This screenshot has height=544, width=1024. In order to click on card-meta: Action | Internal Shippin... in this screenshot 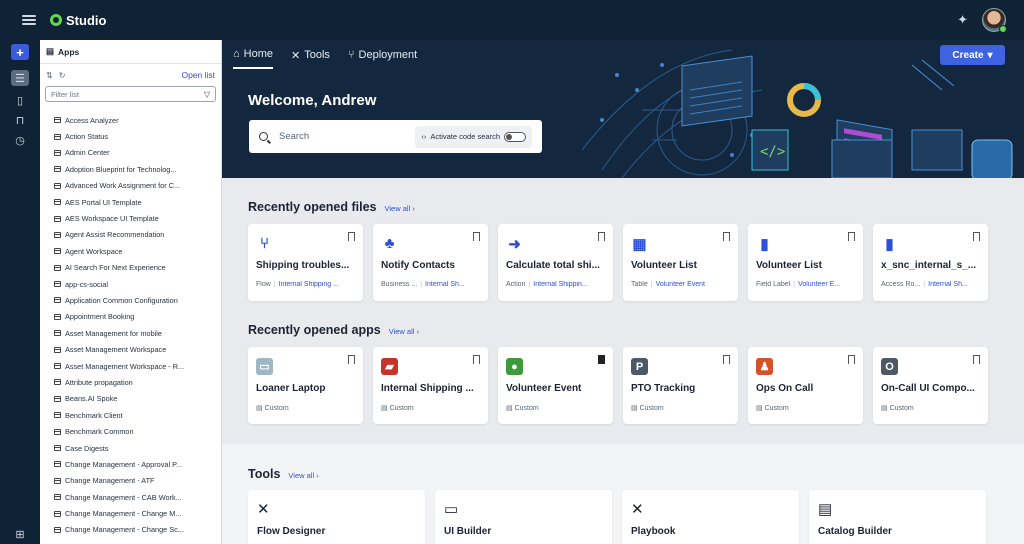, I will do `click(556, 284)`.